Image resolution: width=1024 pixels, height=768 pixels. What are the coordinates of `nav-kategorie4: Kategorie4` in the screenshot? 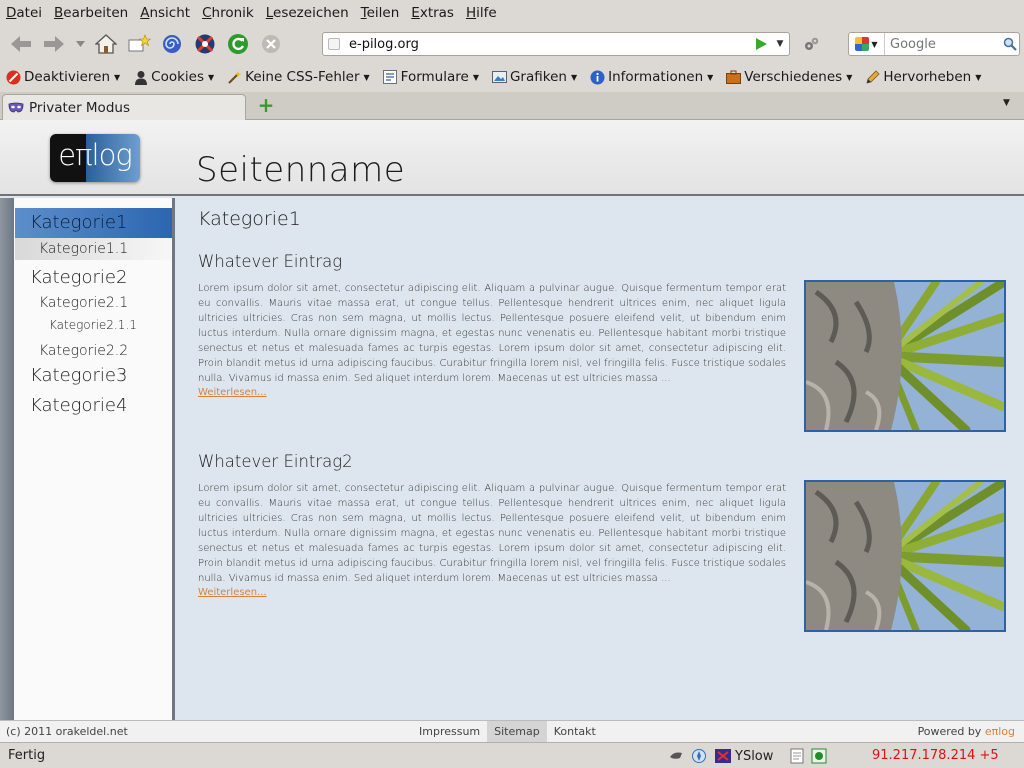 It's located at (93, 406).